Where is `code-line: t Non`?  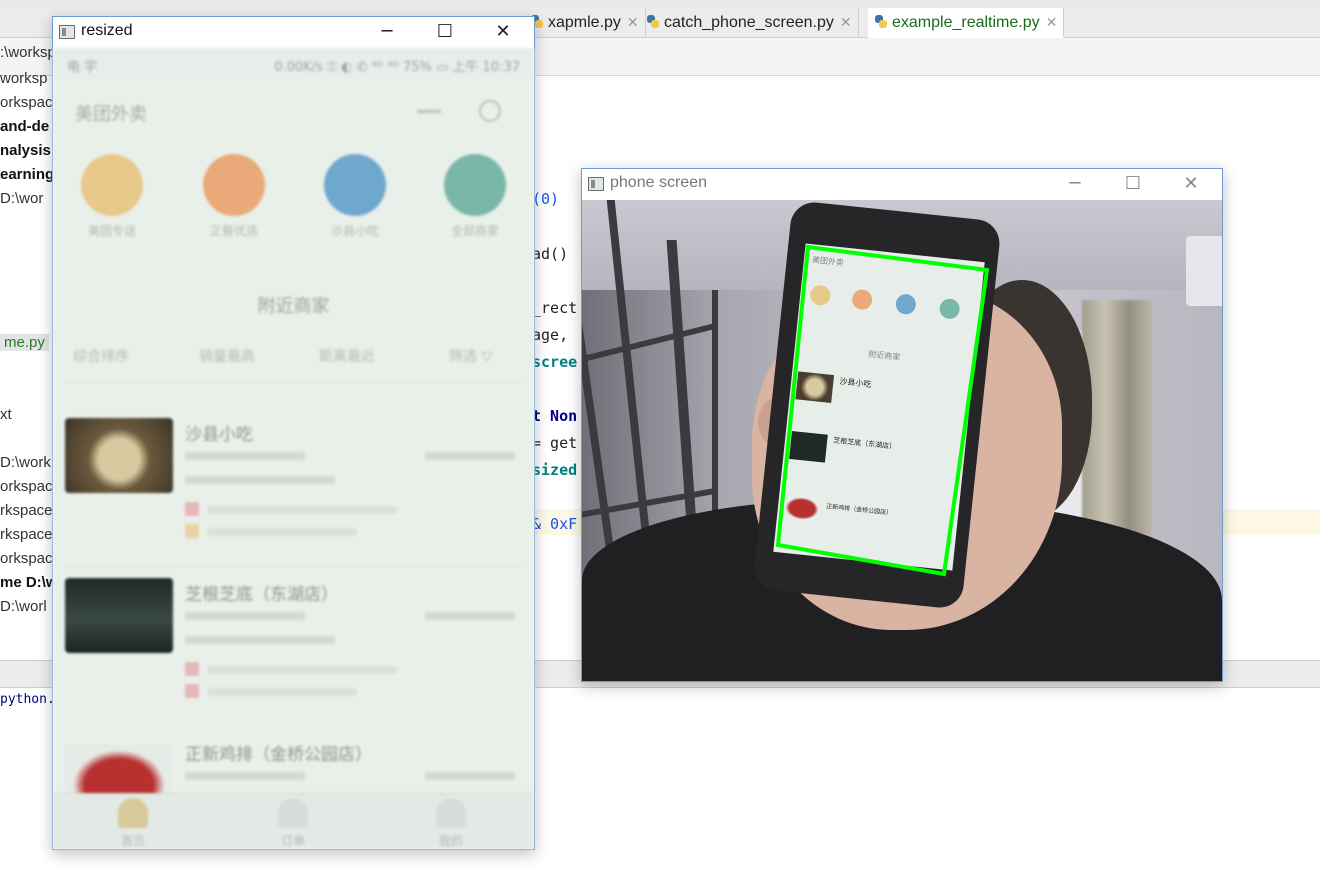
code-line: t Non is located at coordinates (554, 416).